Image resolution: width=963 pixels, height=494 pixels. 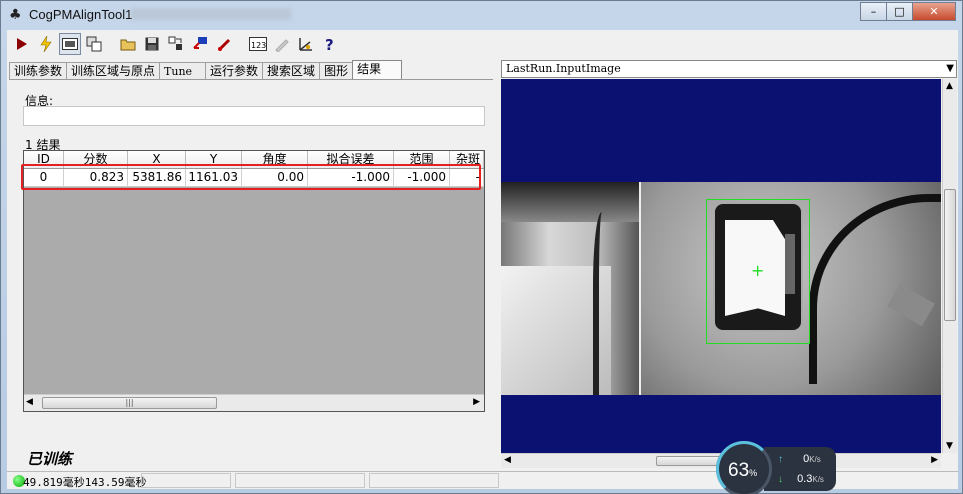 I want to click on scroll-down-icon: ▼, so click(x=949, y=446).